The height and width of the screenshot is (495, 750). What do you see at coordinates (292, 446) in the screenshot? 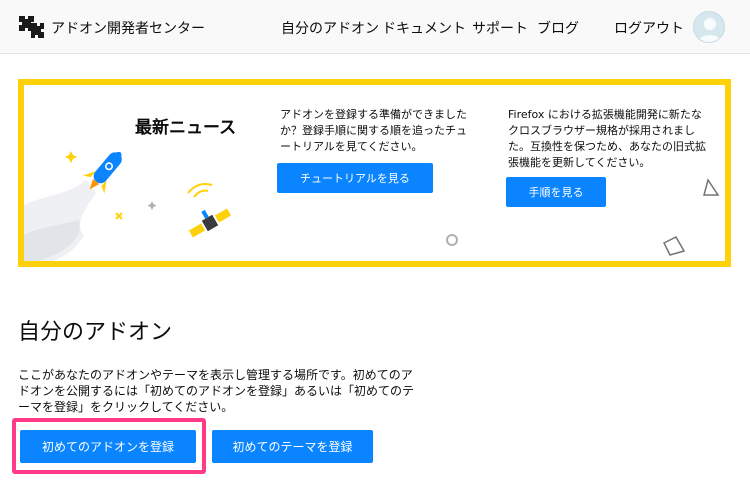
I see `submit-first-theme-button: 初めてのテーマを登録` at bounding box center [292, 446].